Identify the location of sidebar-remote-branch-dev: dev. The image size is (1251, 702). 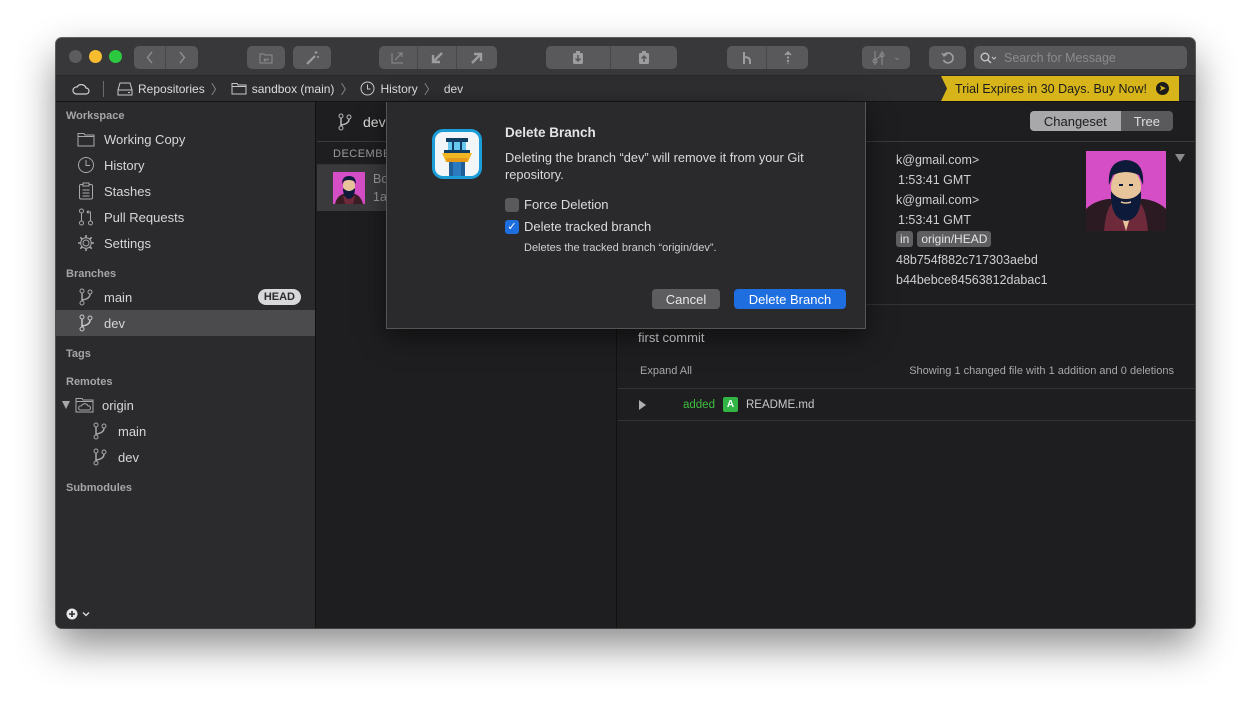
(185, 457).